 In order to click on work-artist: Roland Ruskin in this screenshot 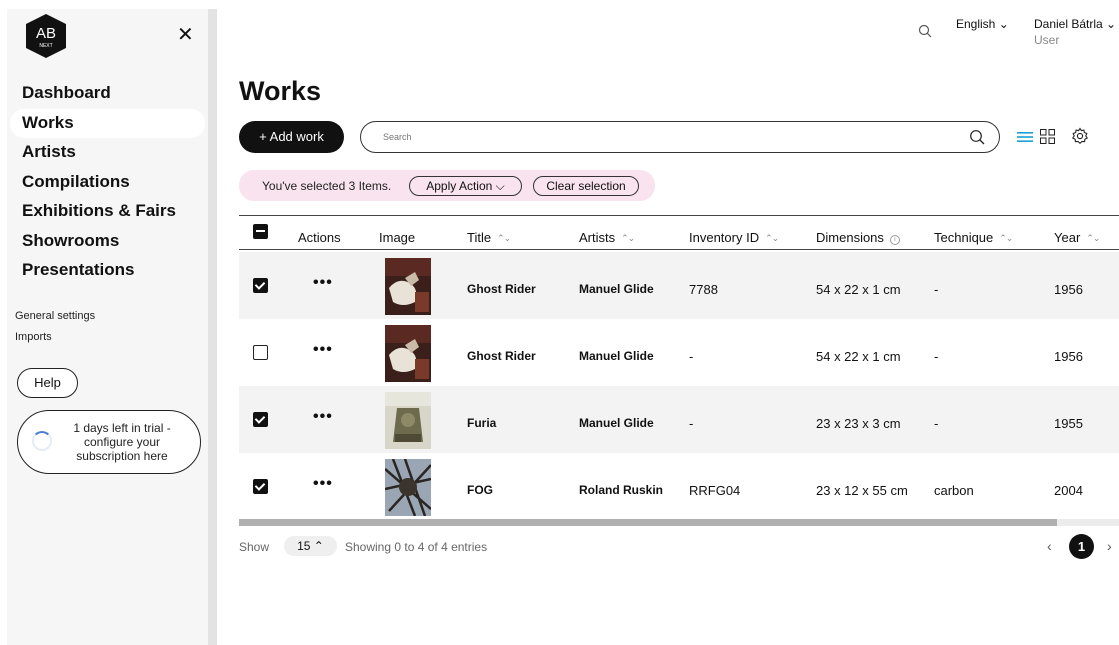, I will do `click(621, 490)`.